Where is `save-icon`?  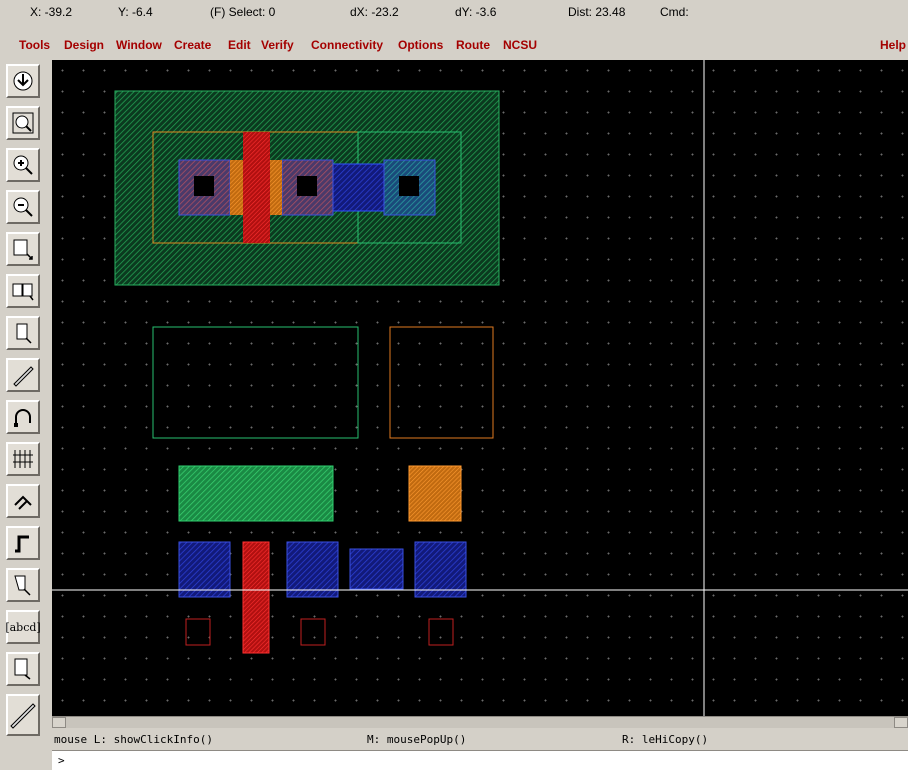
save-icon is located at coordinates (23, 81).